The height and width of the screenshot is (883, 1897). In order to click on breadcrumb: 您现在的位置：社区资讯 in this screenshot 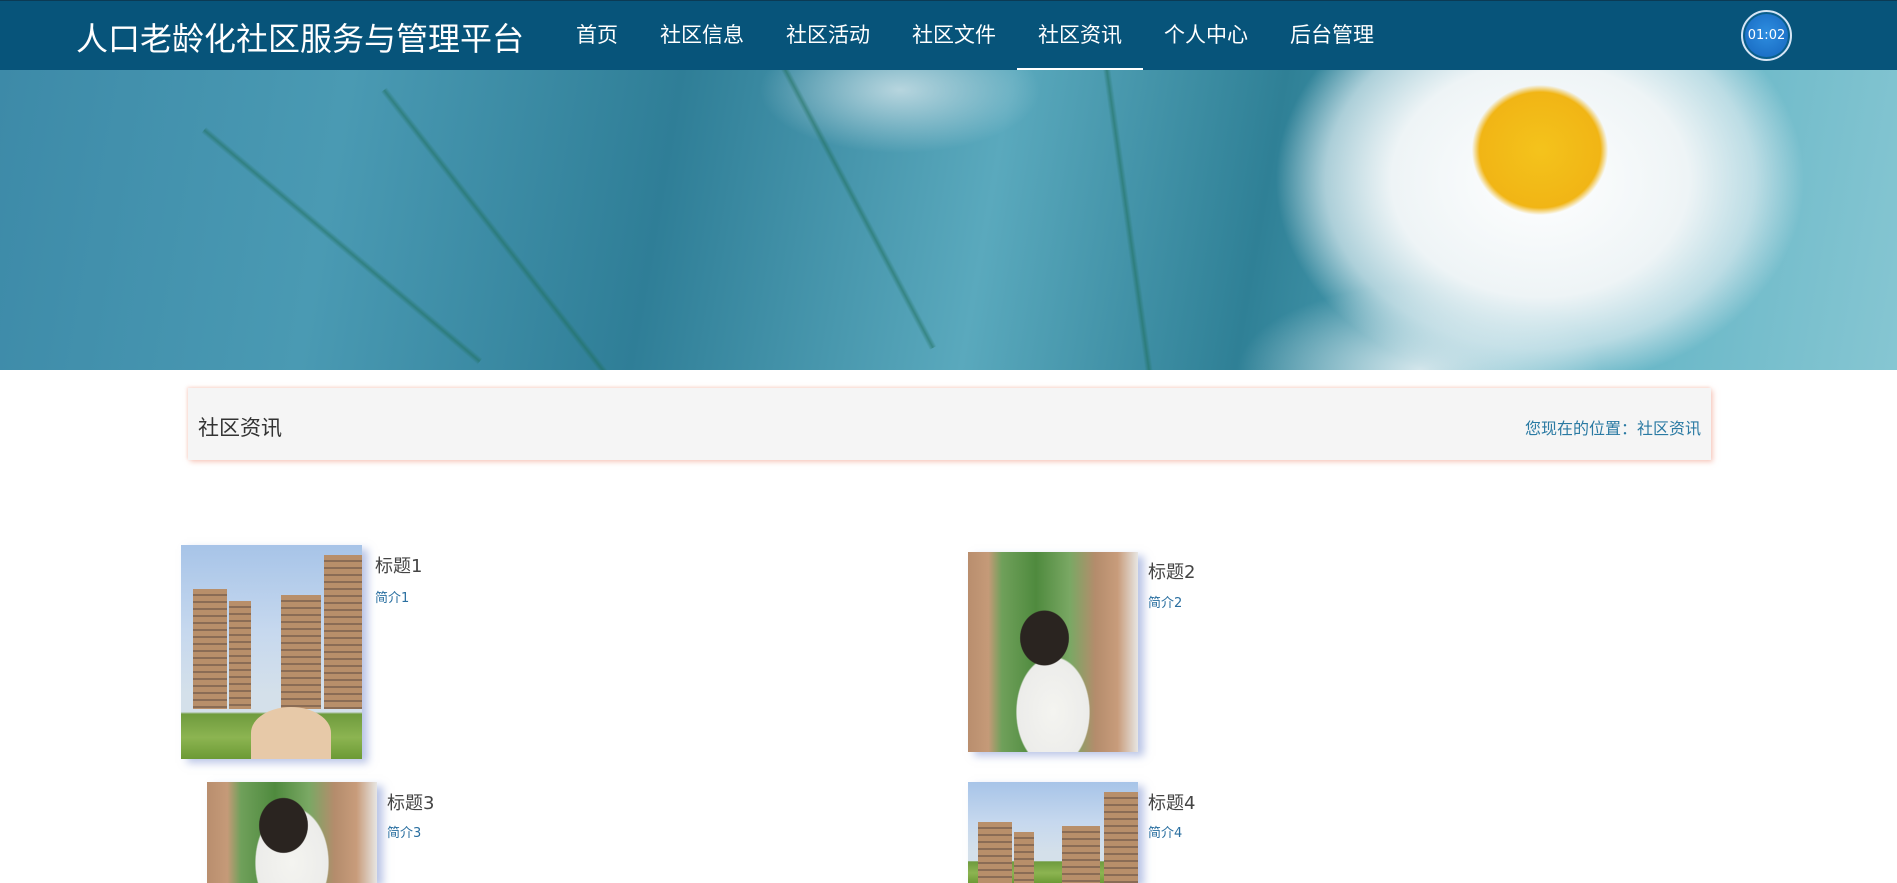, I will do `click(1612, 428)`.